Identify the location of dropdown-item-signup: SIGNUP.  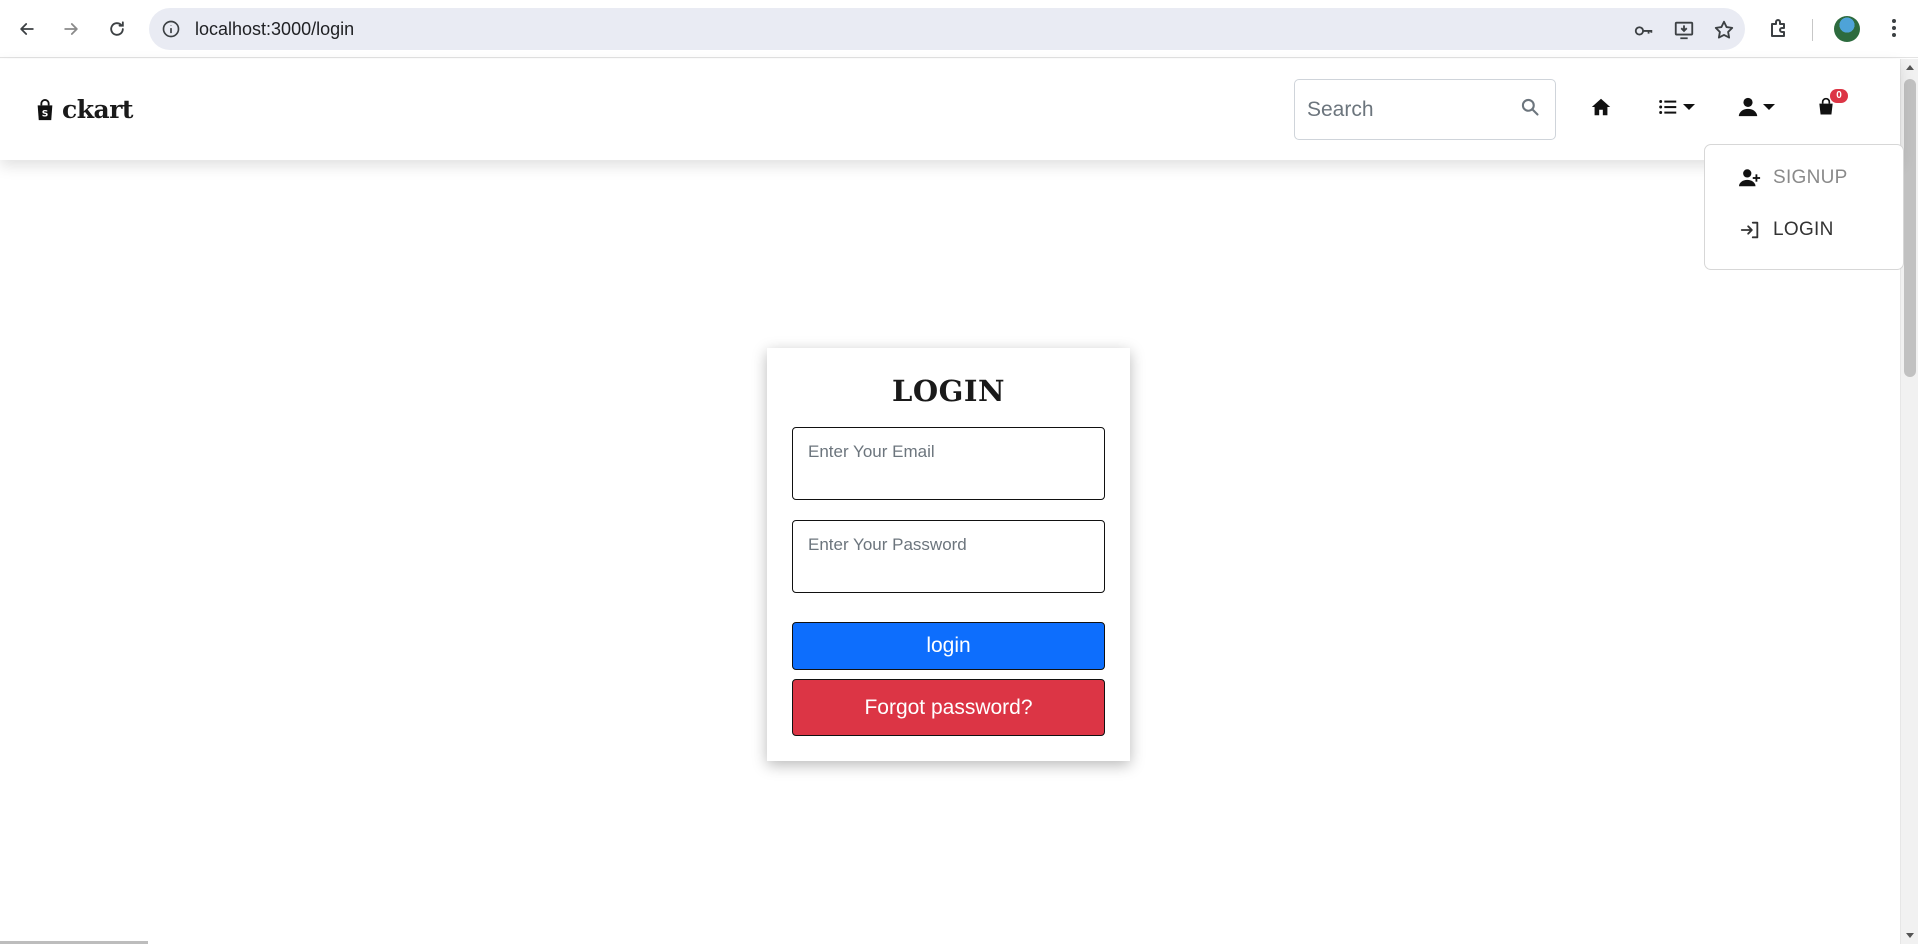
(1793, 178).